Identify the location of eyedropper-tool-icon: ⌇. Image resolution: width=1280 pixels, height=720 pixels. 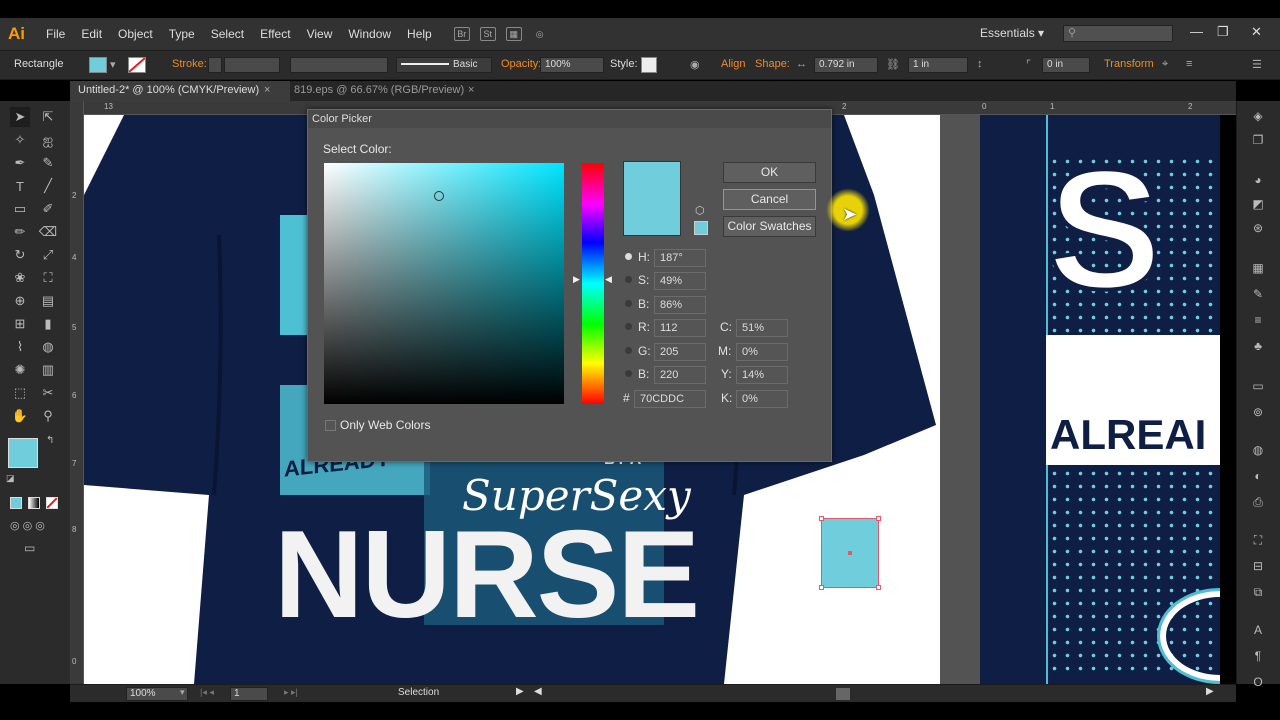
(20, 347).